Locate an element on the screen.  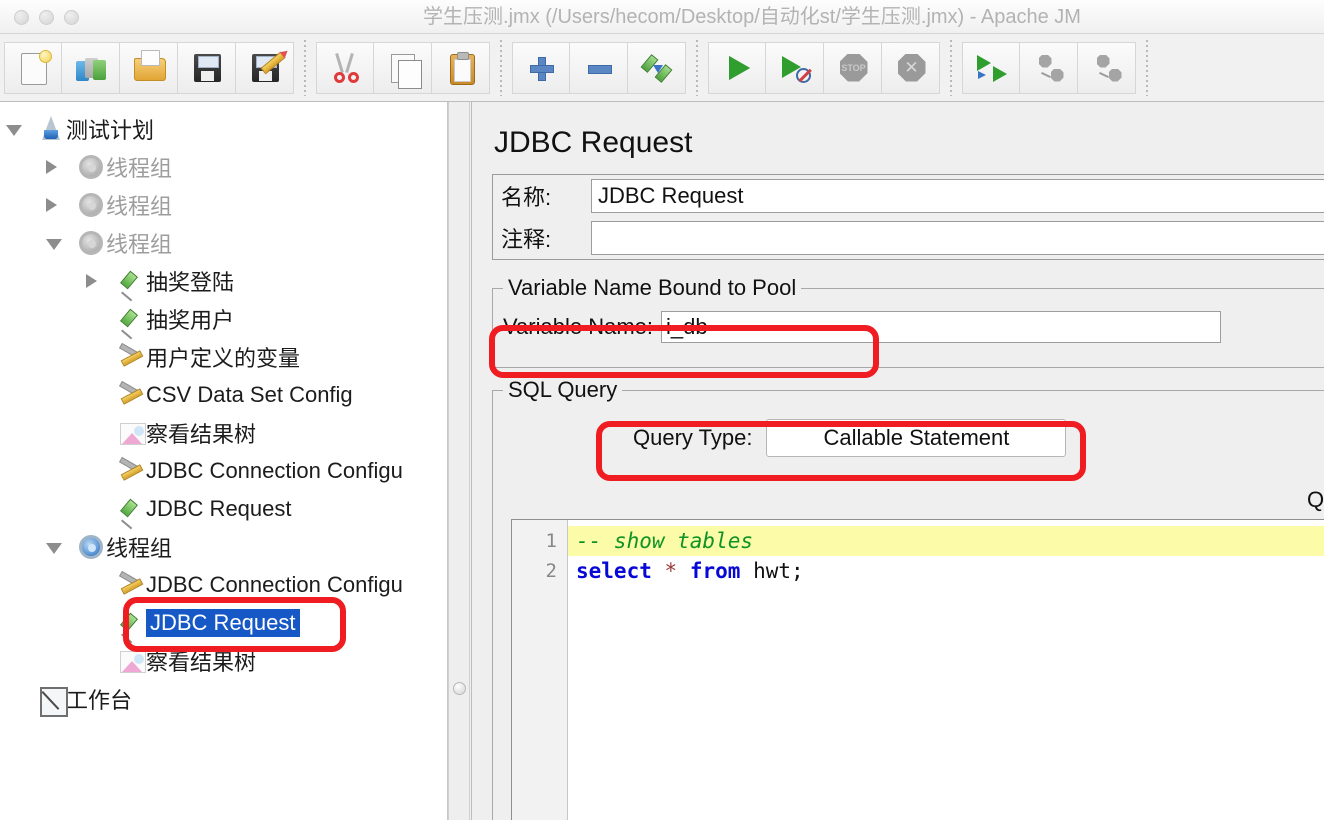
sql-table-token: hwt; is located at coordinates (778, 571).